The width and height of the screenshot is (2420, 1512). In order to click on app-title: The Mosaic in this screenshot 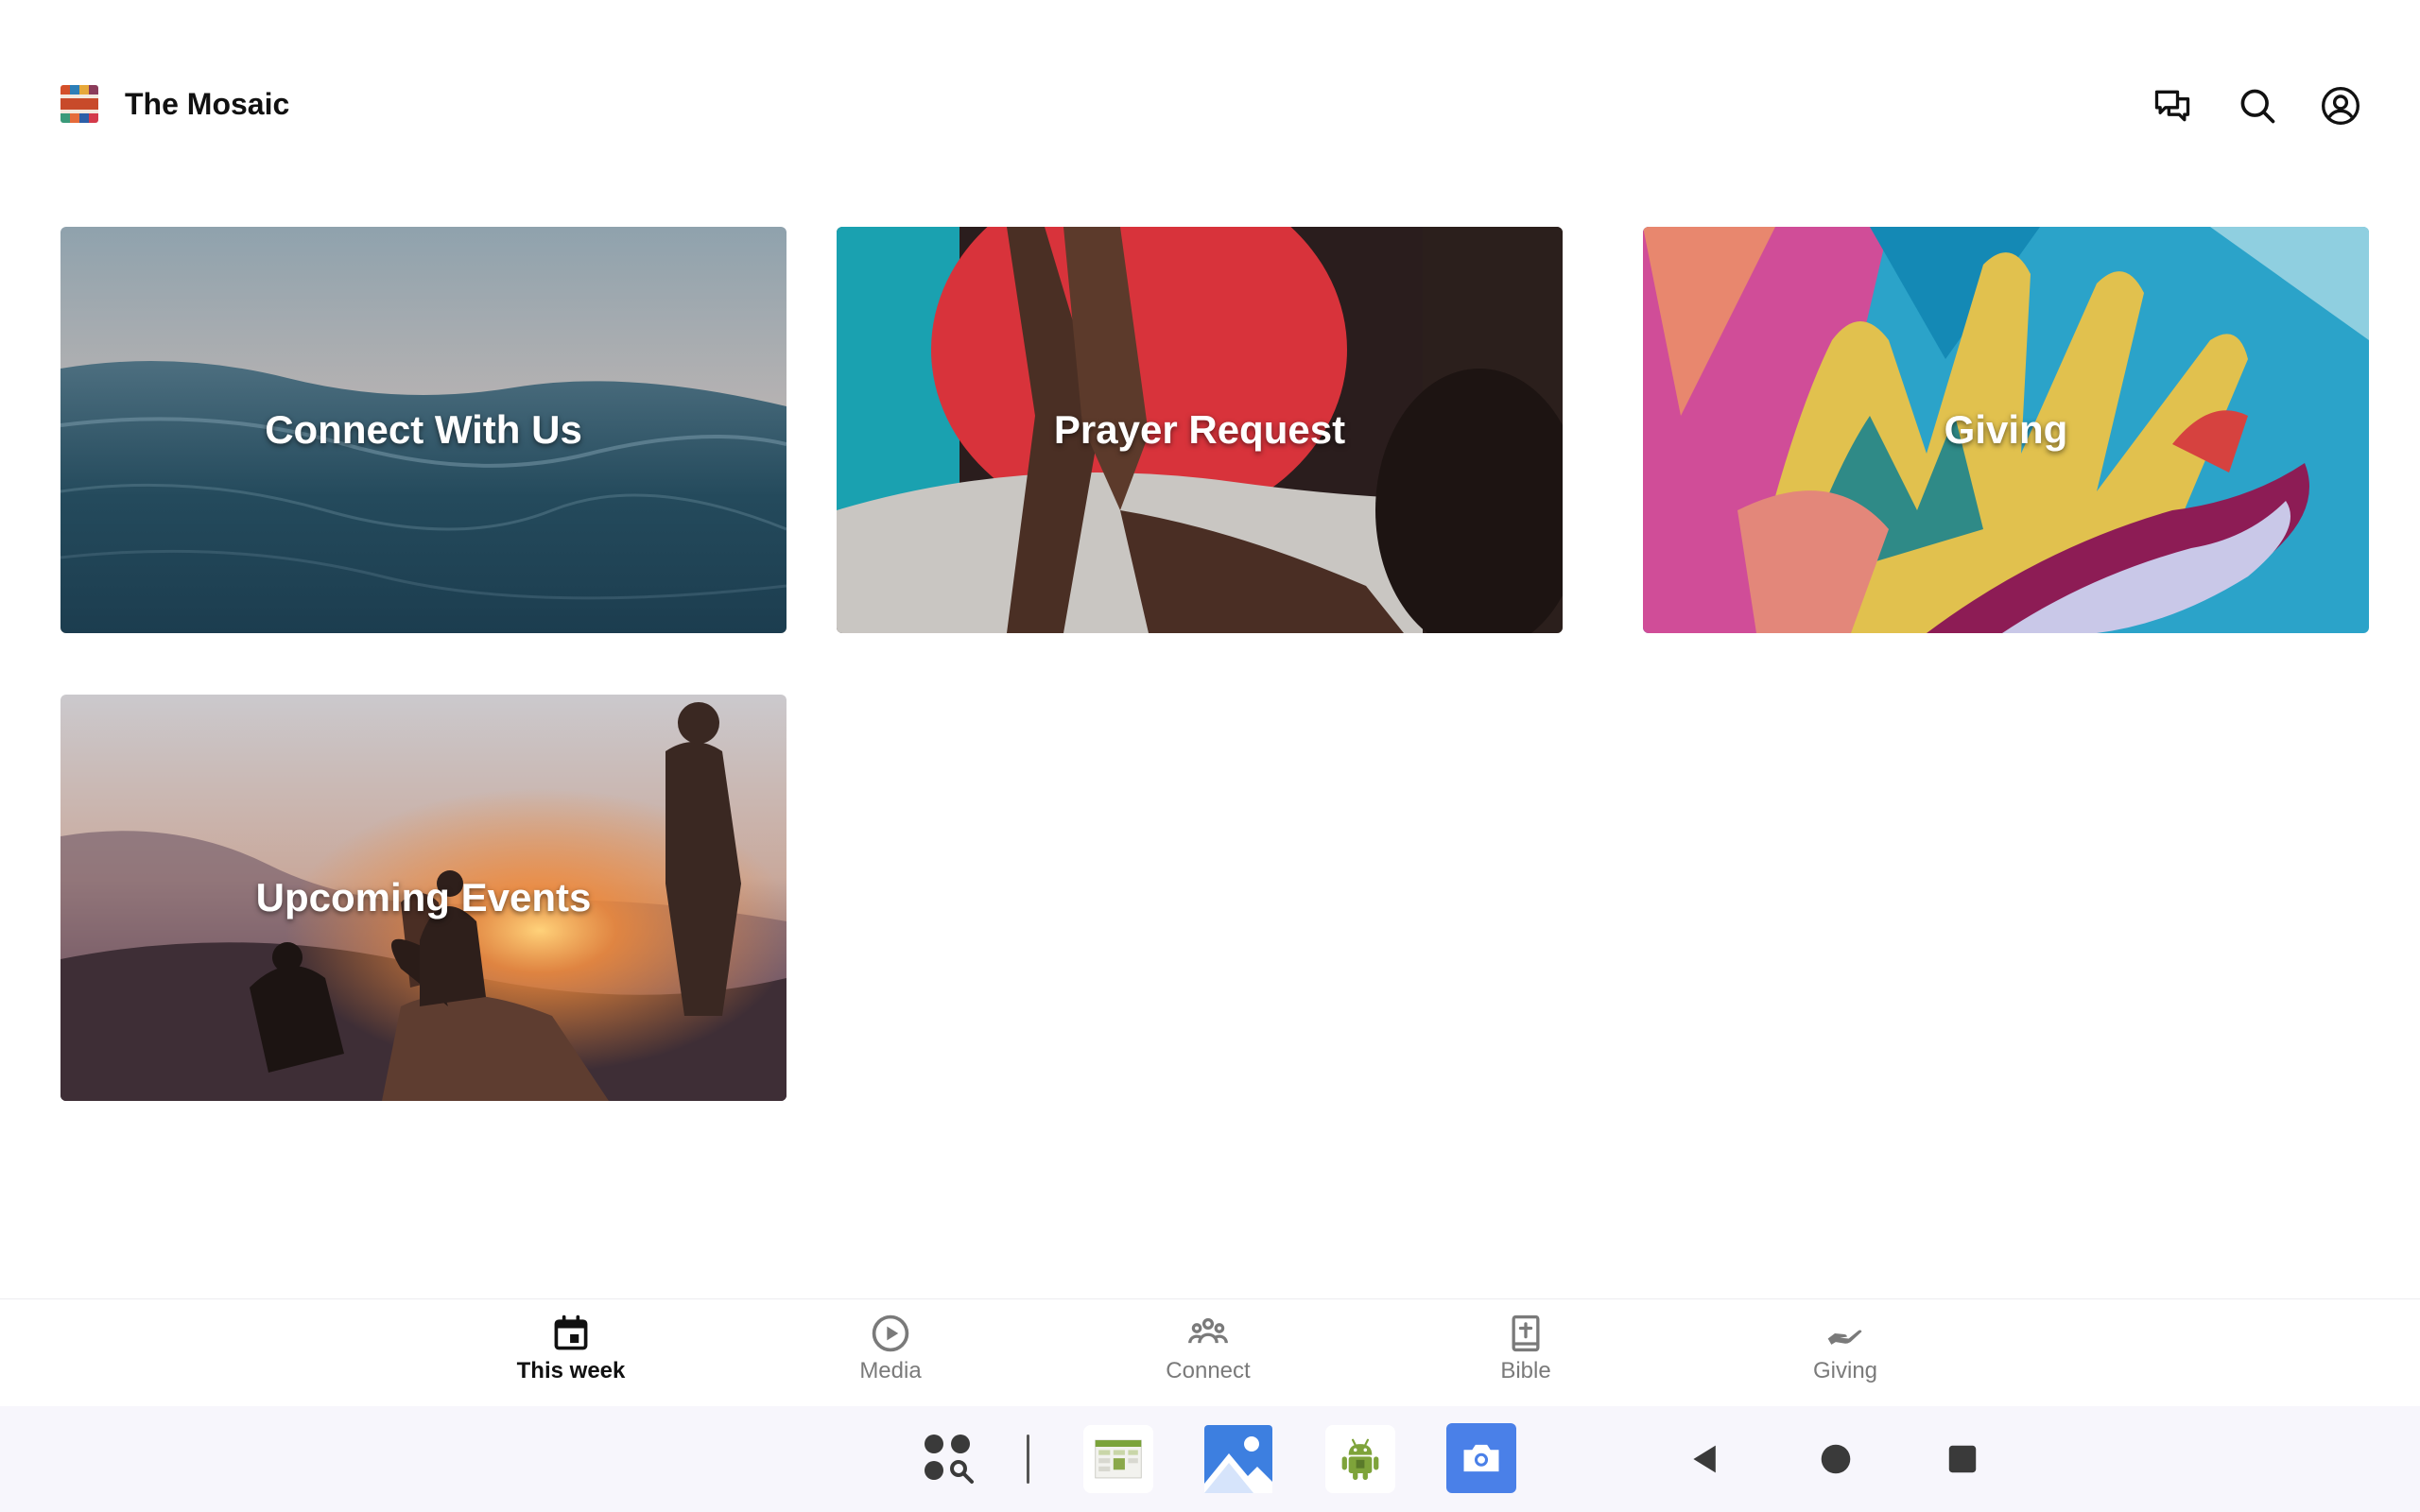, I will do `click(207, 104)`.